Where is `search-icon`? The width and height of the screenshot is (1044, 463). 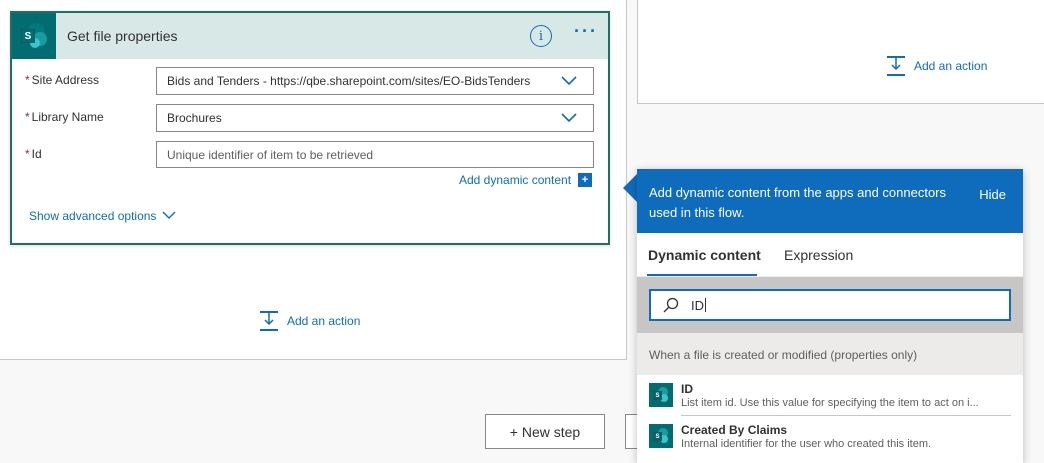
search-icon is located at coordinates (671, 305).